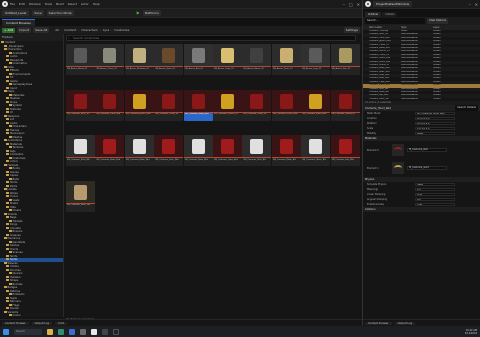 This screenshot has width=480, height=337. Describe the element at coordinates (12, 4) in the screenshot. I see `menu-item-file: File` at that location.